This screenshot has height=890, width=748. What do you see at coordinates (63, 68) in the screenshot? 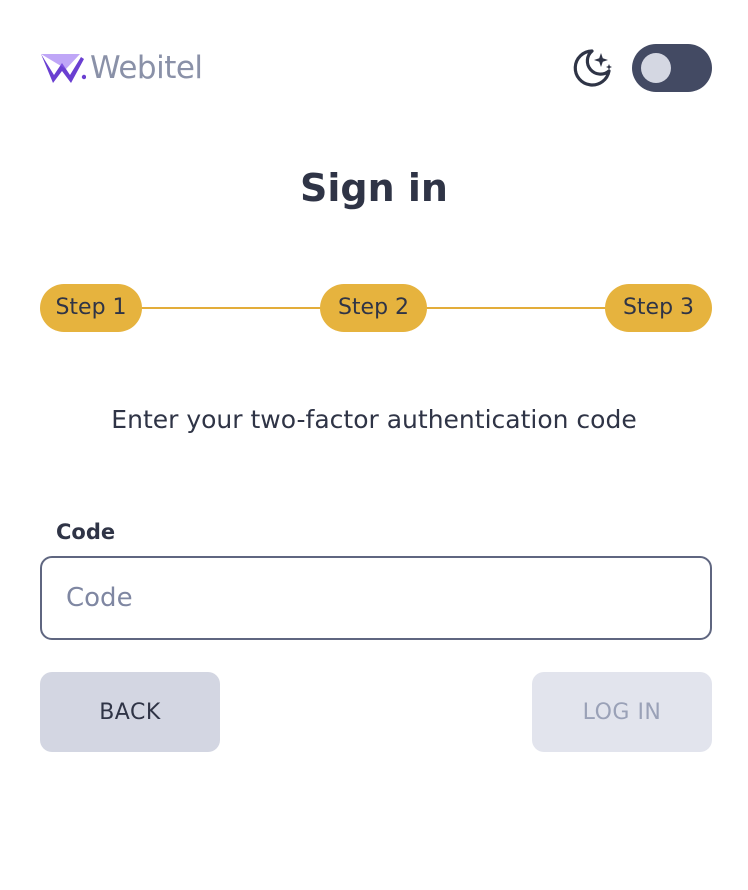
I see `webitel-logo-icon` at bounding box center [63, 68].